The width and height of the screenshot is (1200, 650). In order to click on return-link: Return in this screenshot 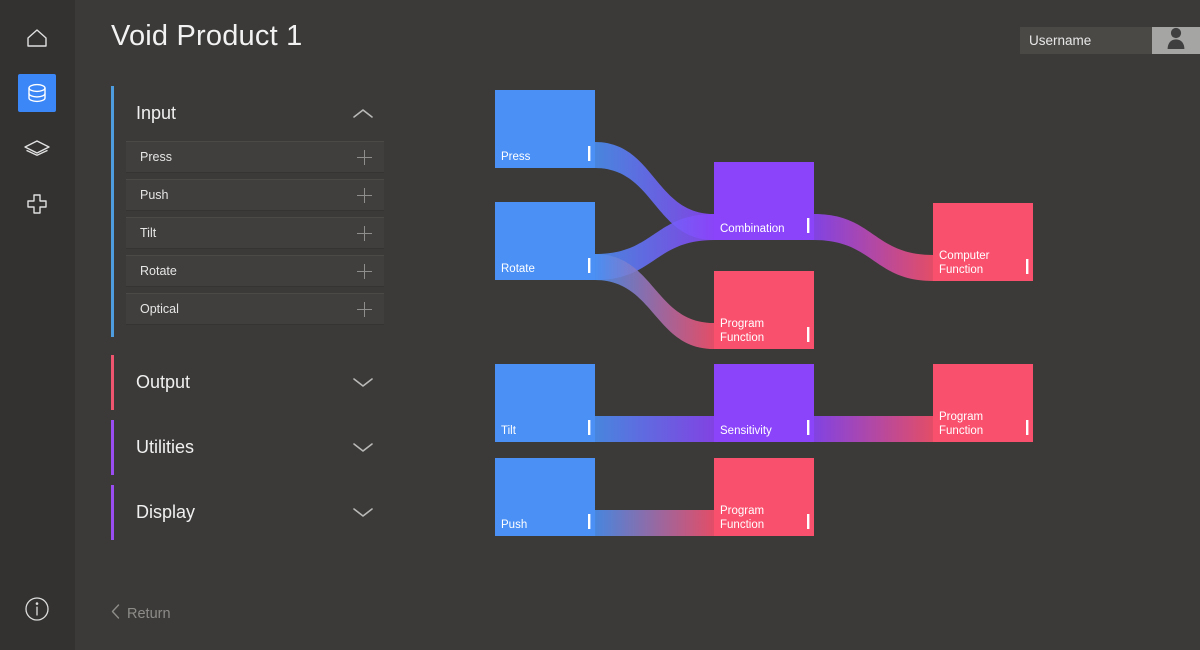, I will do `click(141, 613)`.